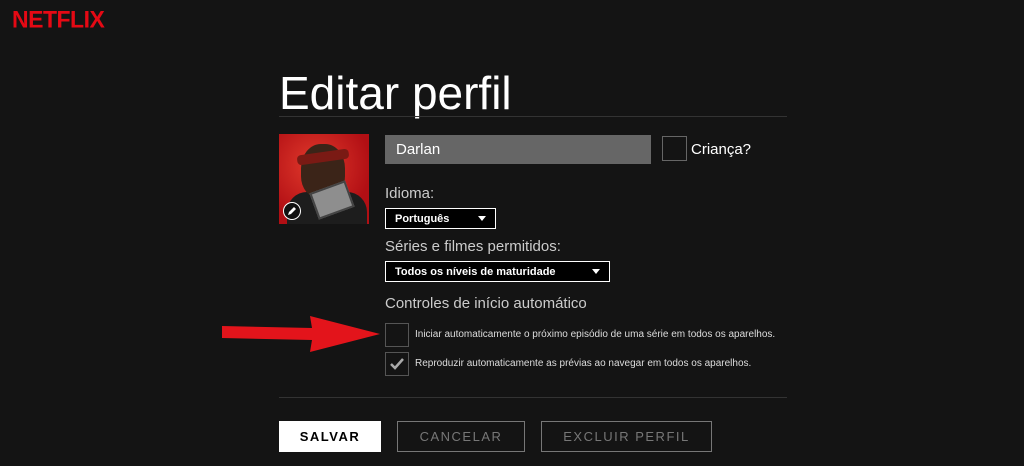  I want to click on autoplay-next-episode-checkbox, so click(397, 335).